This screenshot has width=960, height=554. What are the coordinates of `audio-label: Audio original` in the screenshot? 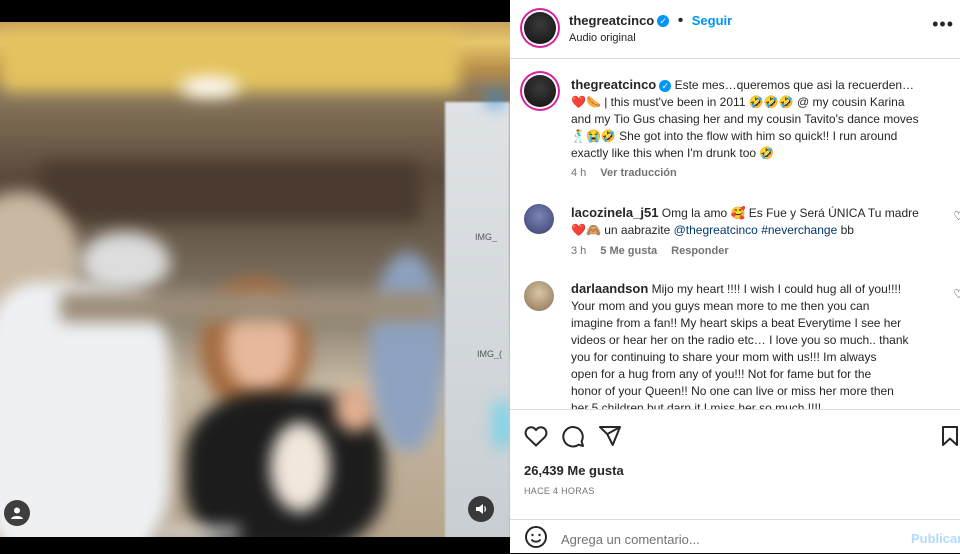 It's located at (602, 38).